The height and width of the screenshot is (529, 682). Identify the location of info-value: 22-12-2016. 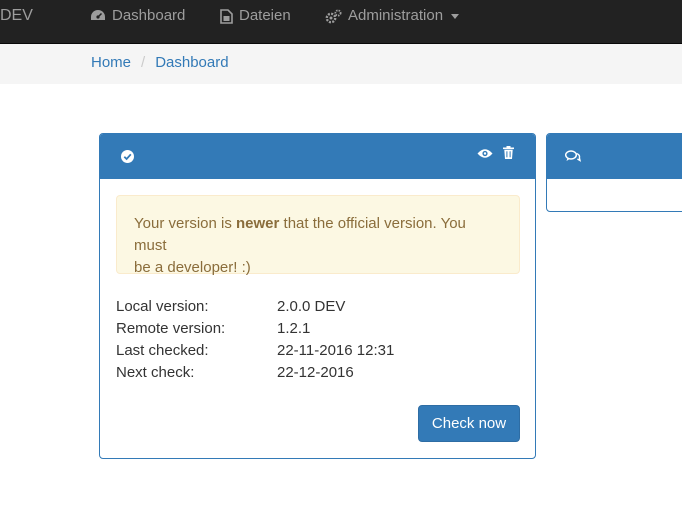
(315, 372).